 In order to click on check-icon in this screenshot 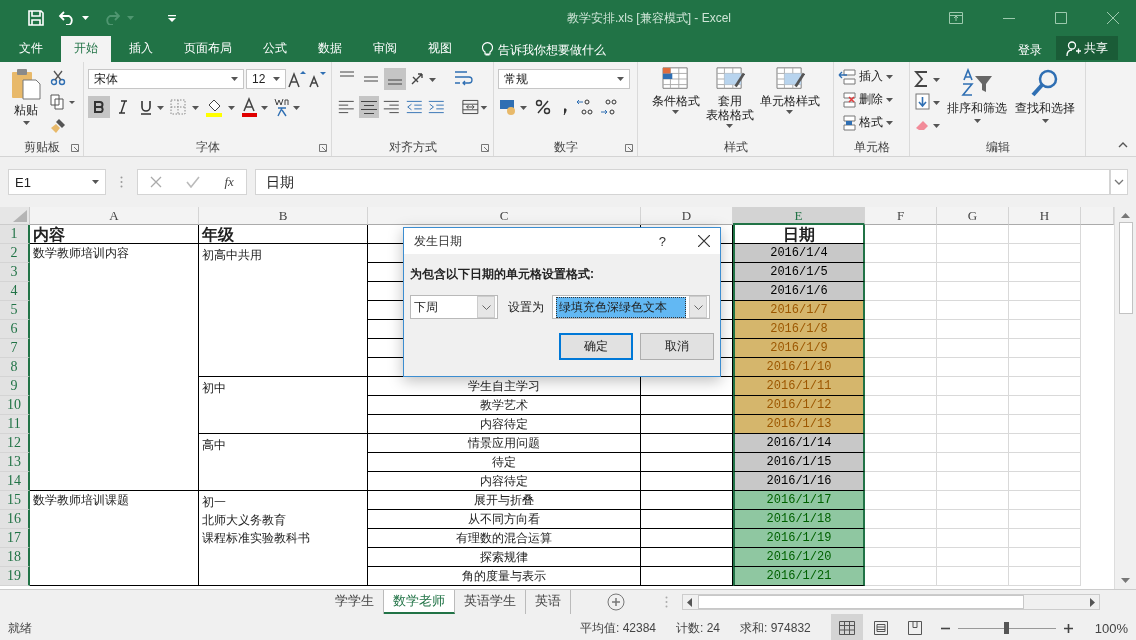, I will do `click(193, 182)`.